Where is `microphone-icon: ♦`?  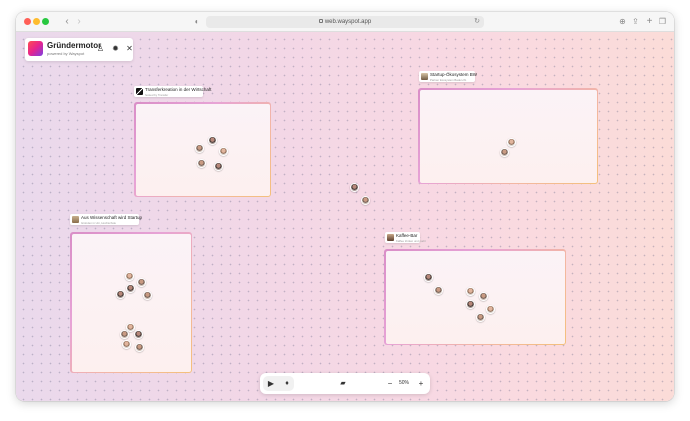 microphone-icon: ♦ is located at coordinates (287, 383).